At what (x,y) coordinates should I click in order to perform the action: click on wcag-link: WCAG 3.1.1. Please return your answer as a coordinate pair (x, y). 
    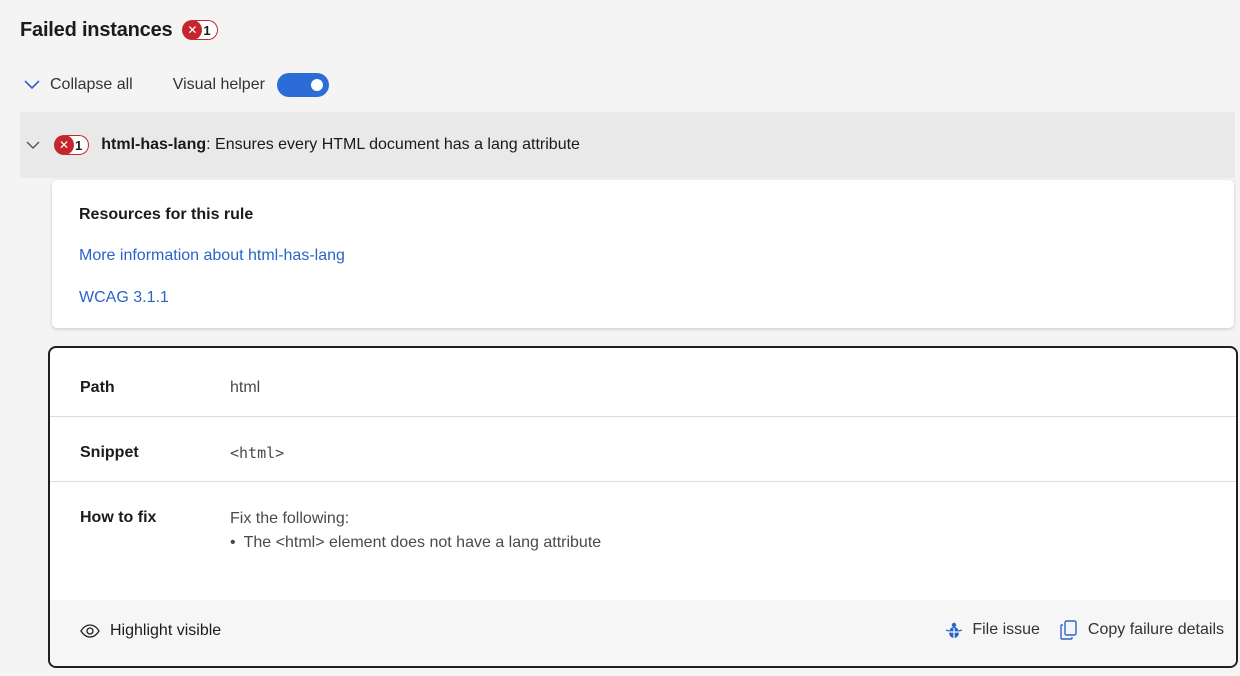
    Looking at the image, I should click on (124, 298).